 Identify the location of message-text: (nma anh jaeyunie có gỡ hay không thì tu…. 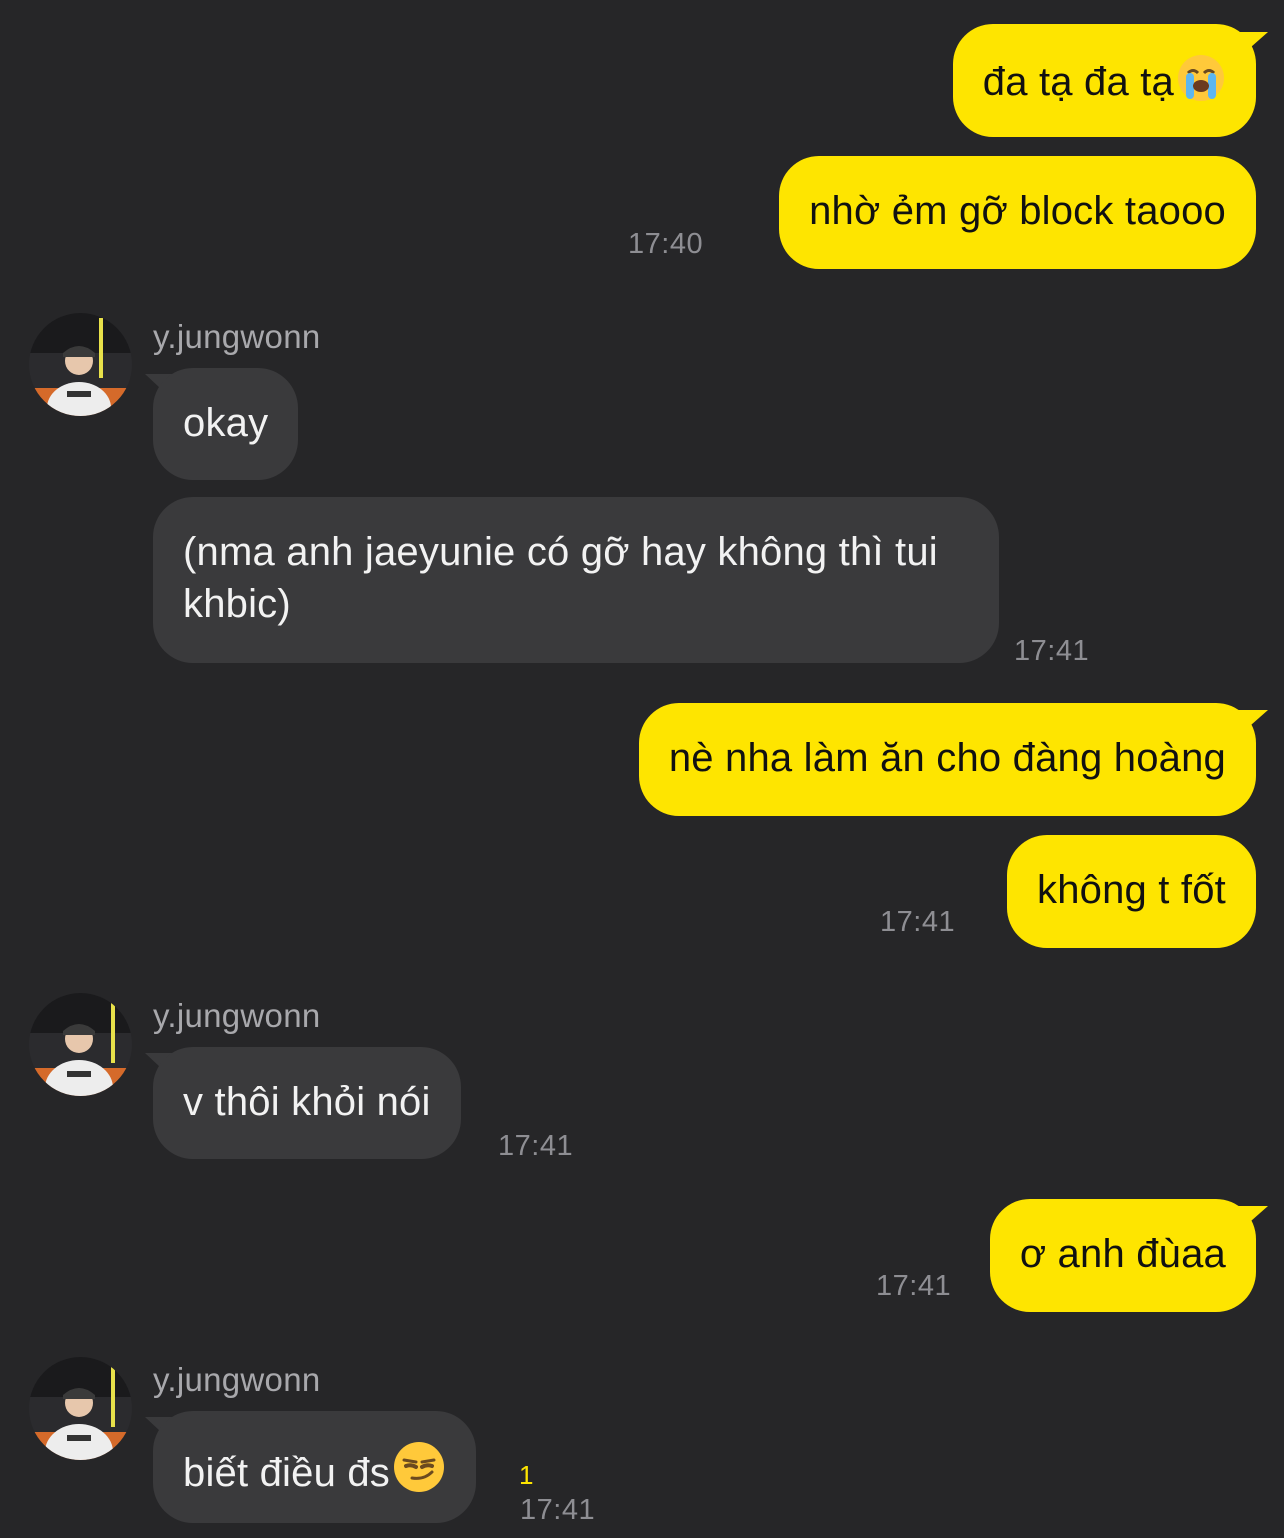
(560, 578).